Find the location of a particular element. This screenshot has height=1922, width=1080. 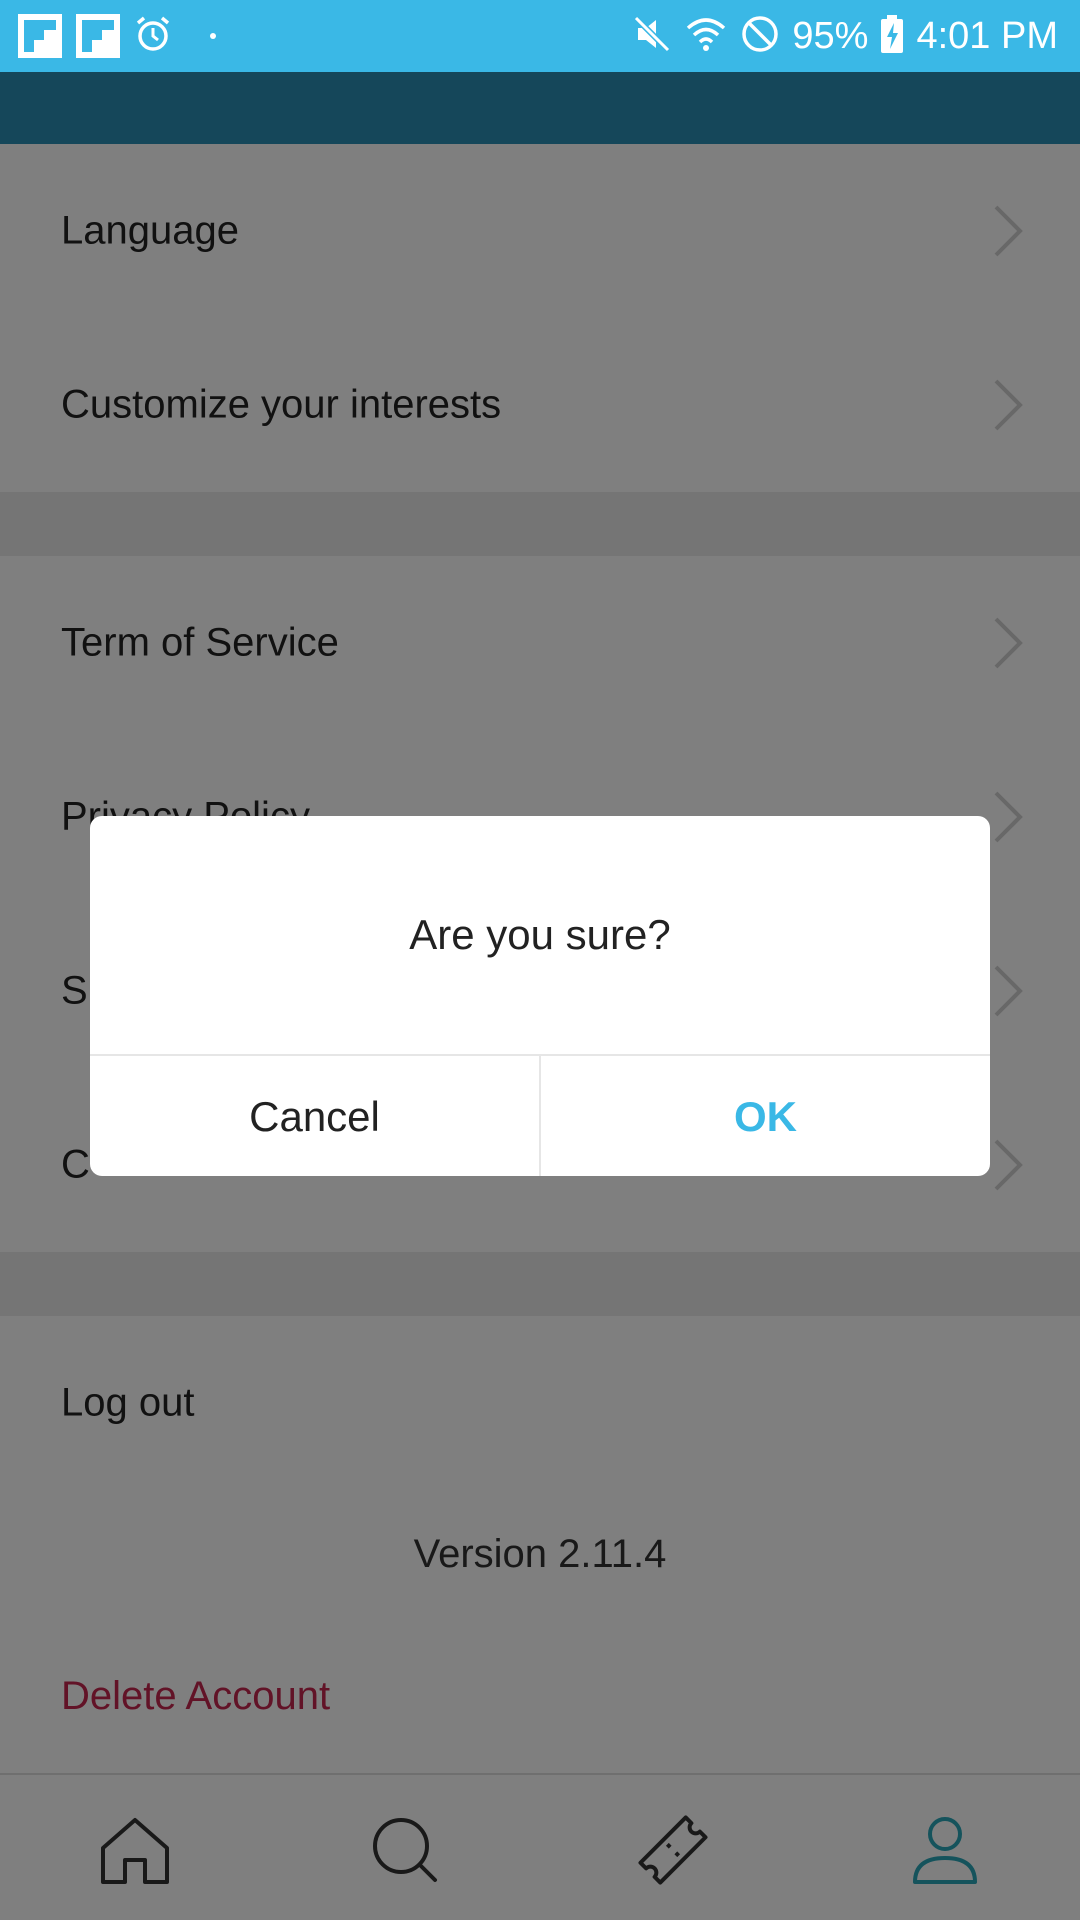

alarm-icon is located at coordinates (153, 36).